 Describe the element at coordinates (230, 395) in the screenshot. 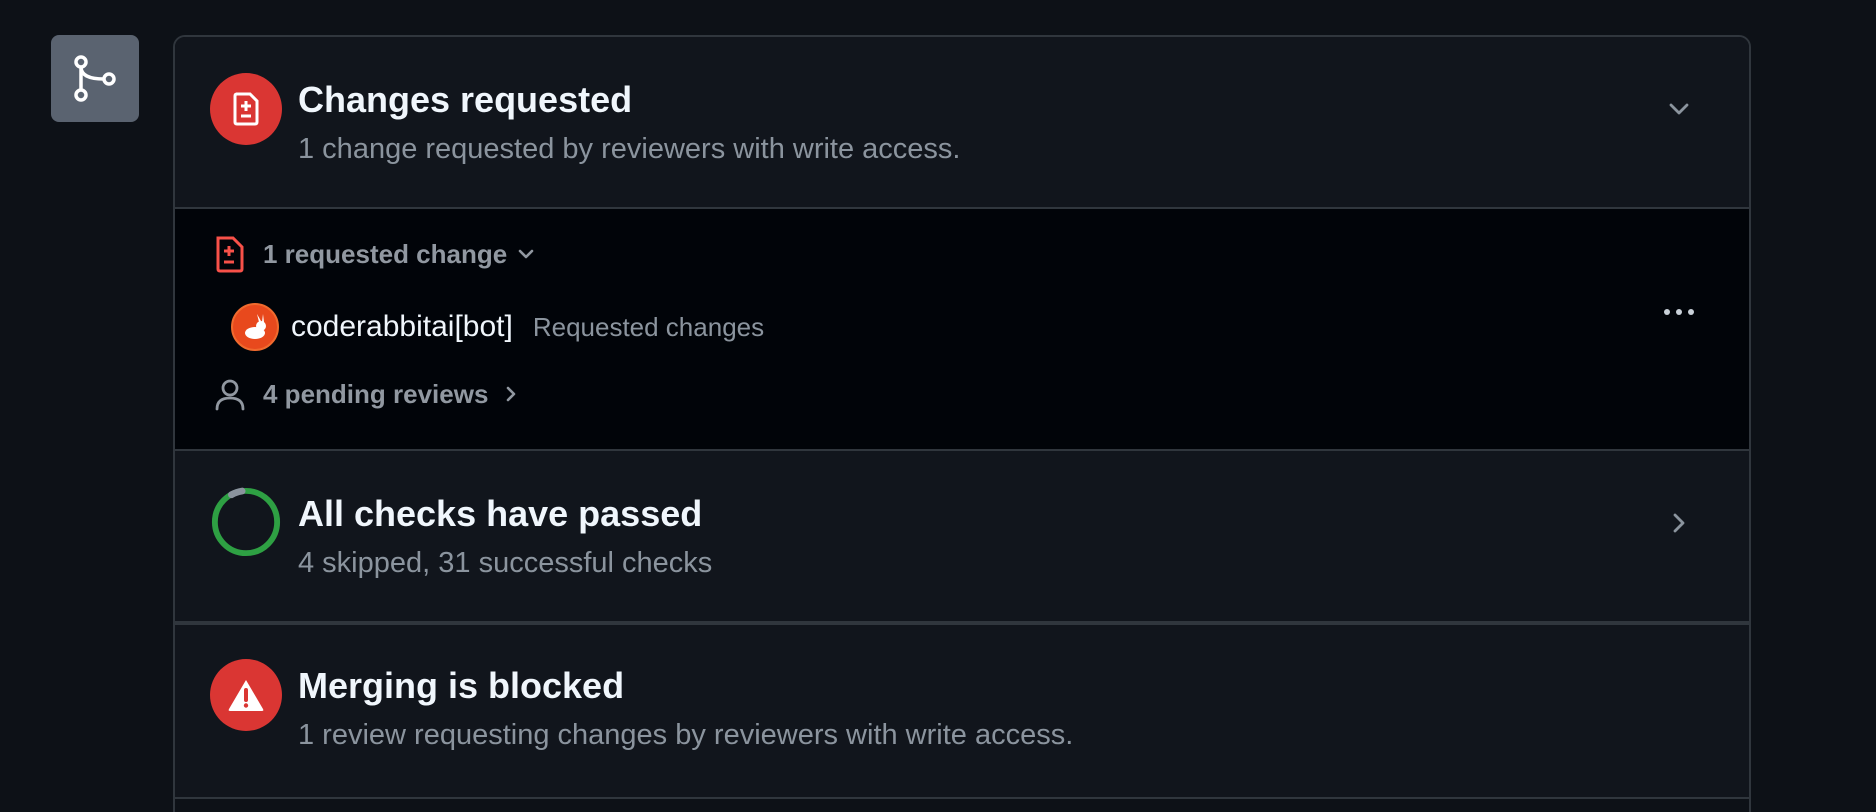

I see `person-icon` at that location.